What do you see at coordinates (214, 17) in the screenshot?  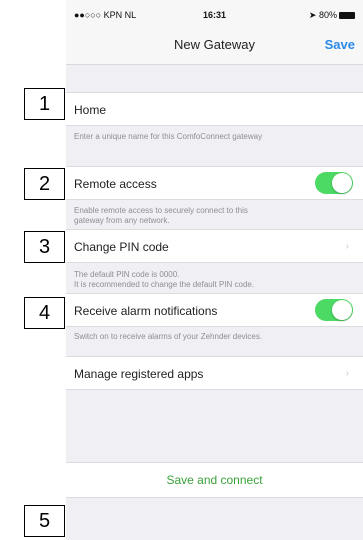 I see `status-bar: ●●○○○ KPN NL 16:31 ➤ 80%` at bounding box center [214, 17].